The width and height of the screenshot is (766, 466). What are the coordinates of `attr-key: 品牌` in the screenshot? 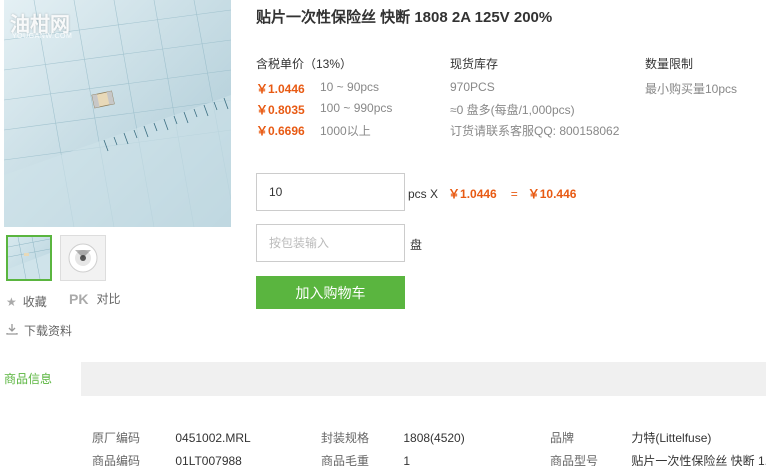 It's located at (562, 438).